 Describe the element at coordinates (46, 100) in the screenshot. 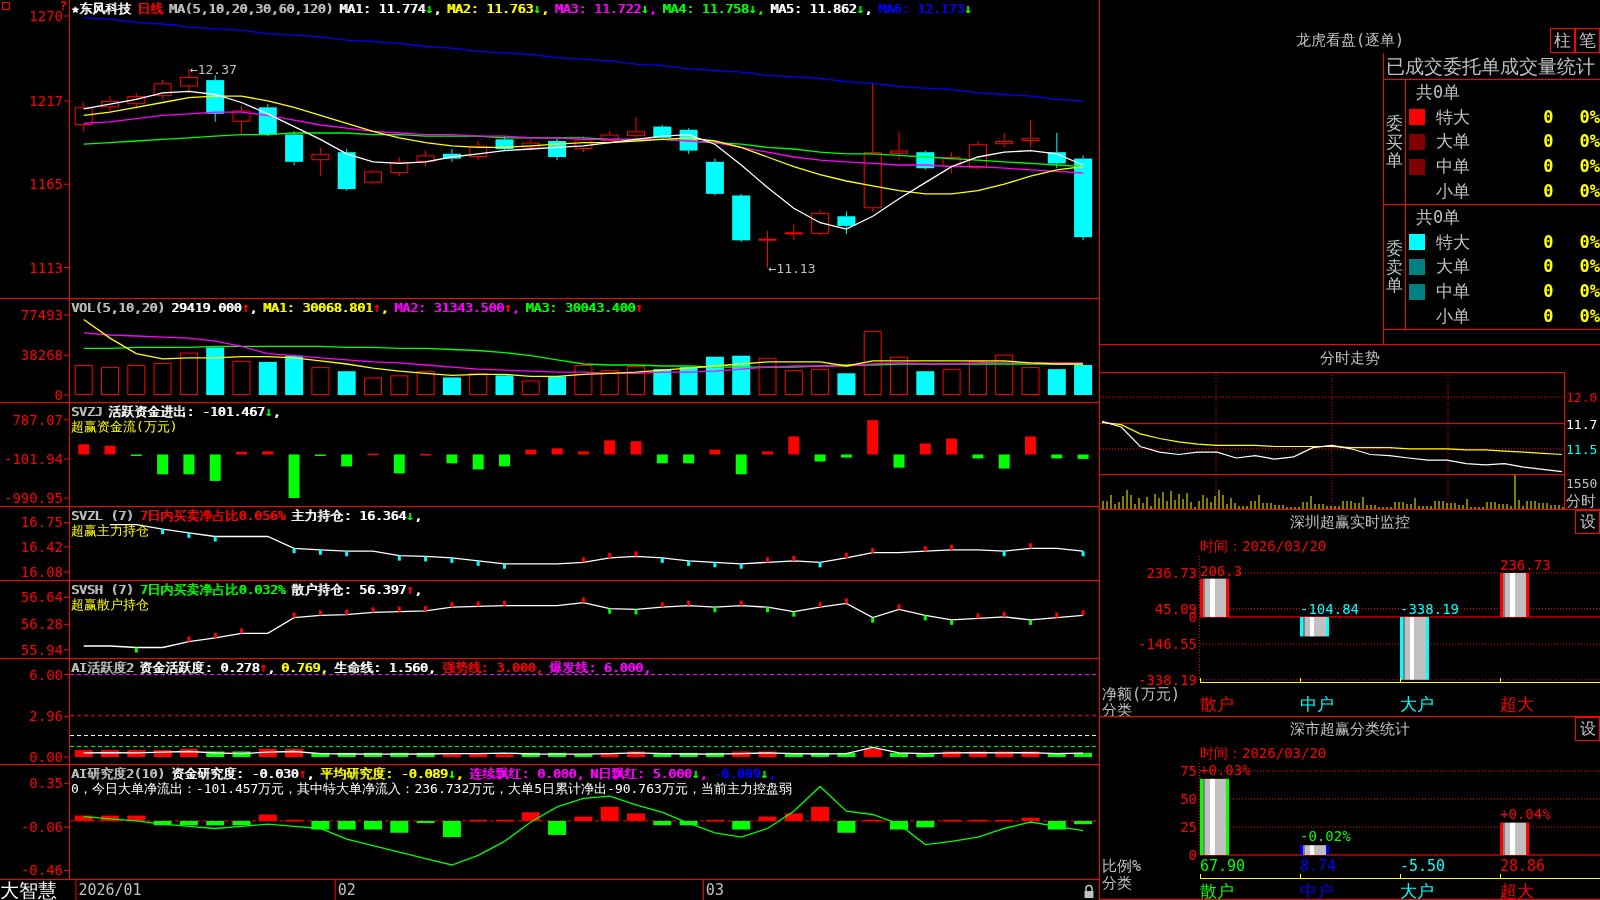

I see `axis-label: 1217` at that location.